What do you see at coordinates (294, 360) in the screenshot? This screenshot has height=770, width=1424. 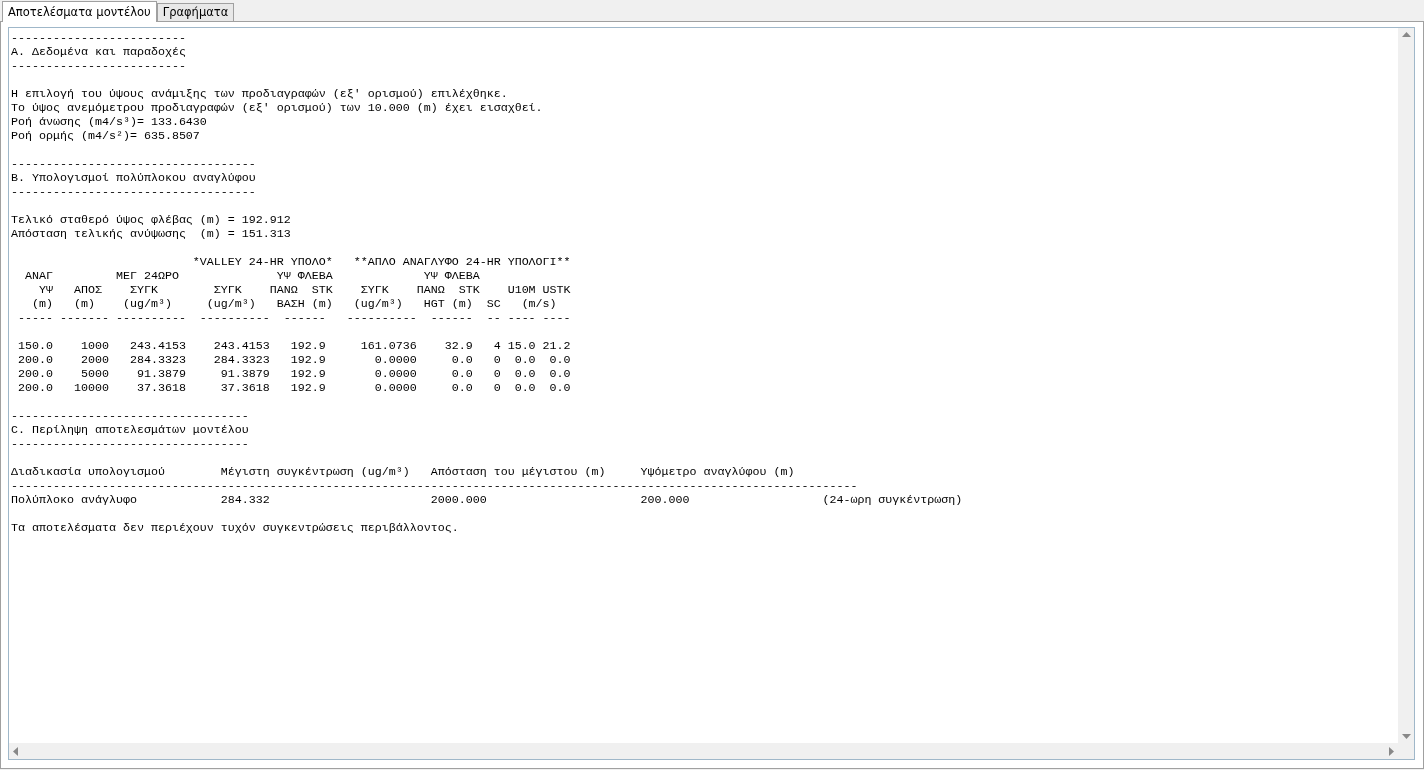 I see `output-line: 200.0 2000 284.3323 284.3323 192.9 0.0000 0.0 0 0.0 0.0` at bounding box center [294, 360].